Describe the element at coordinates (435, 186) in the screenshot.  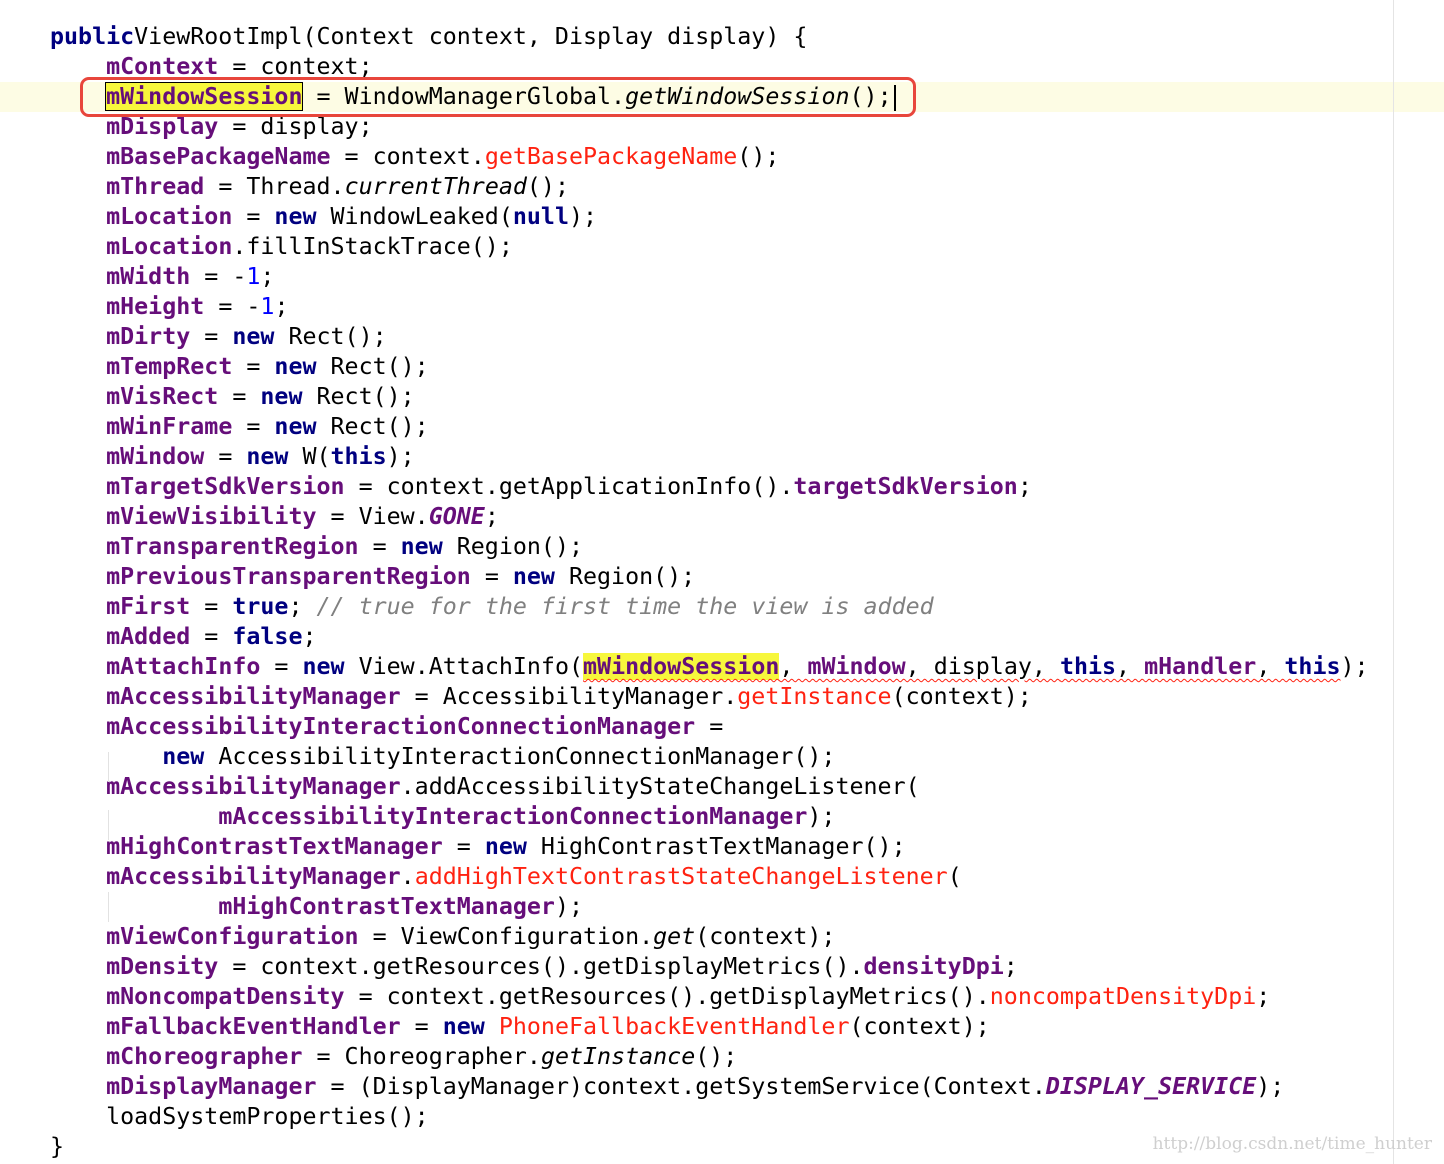
I see `code-token: currentThread` at that location.